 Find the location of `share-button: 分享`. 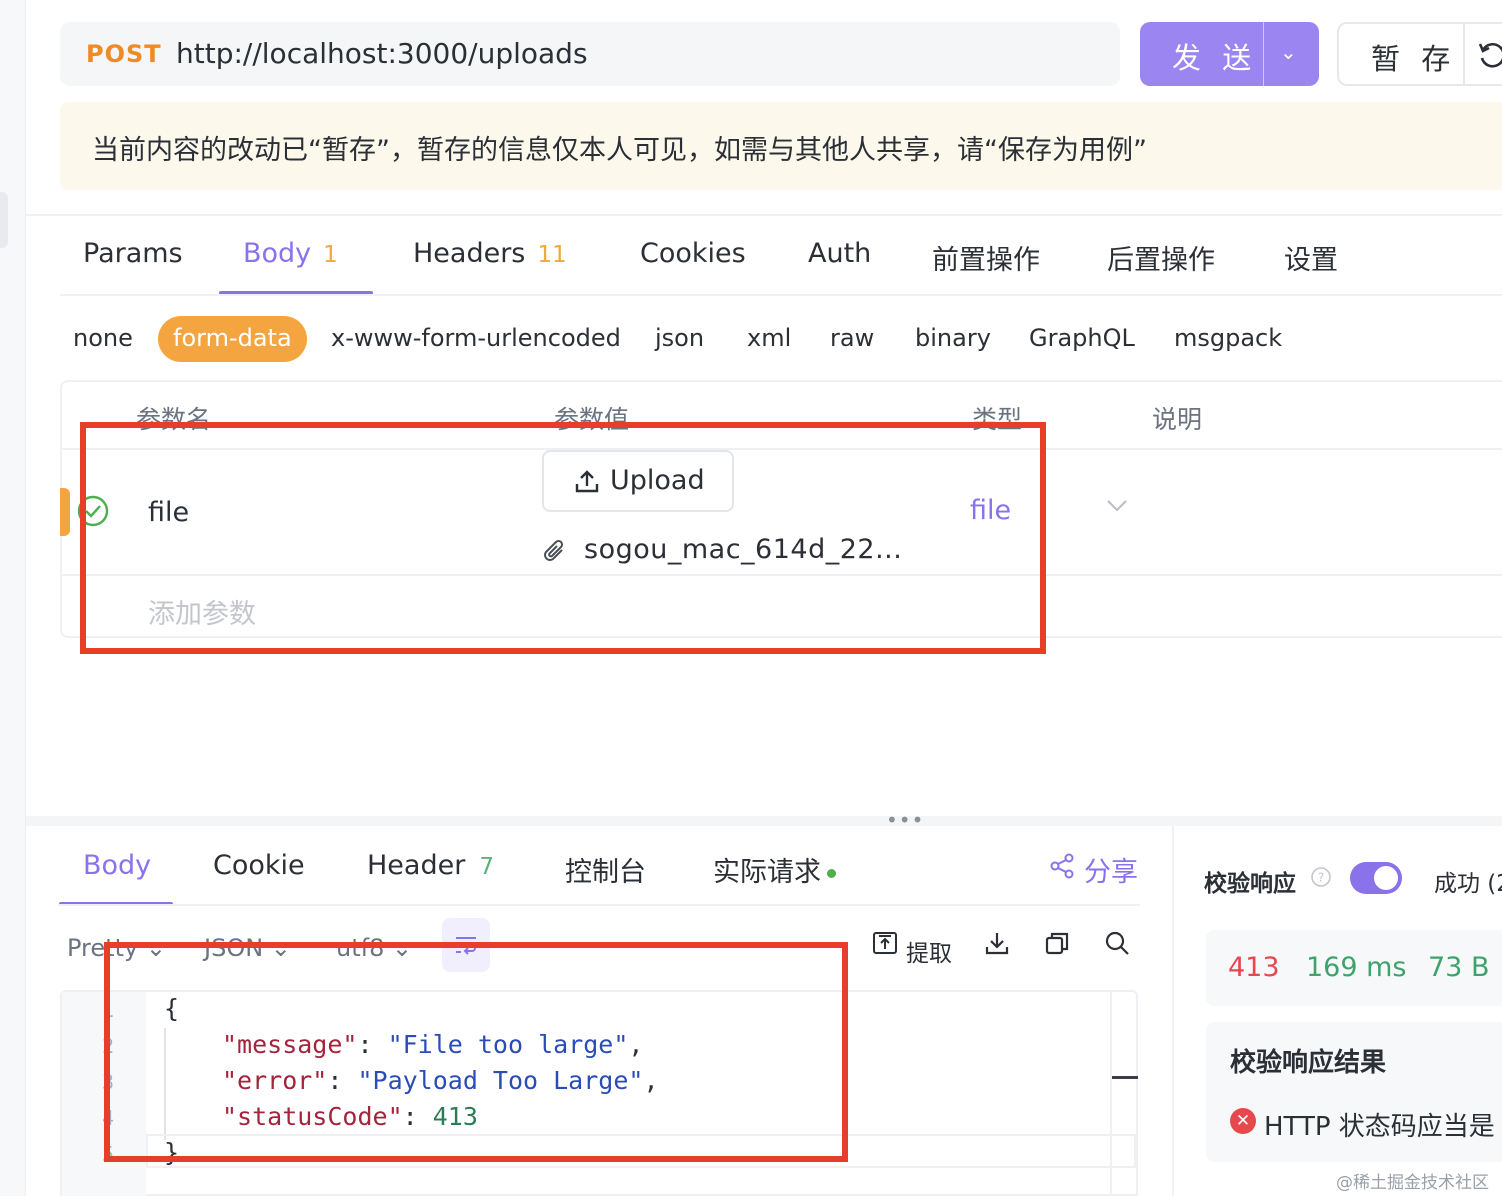

share-button: 分享 is located at coordinates (1093, 869).